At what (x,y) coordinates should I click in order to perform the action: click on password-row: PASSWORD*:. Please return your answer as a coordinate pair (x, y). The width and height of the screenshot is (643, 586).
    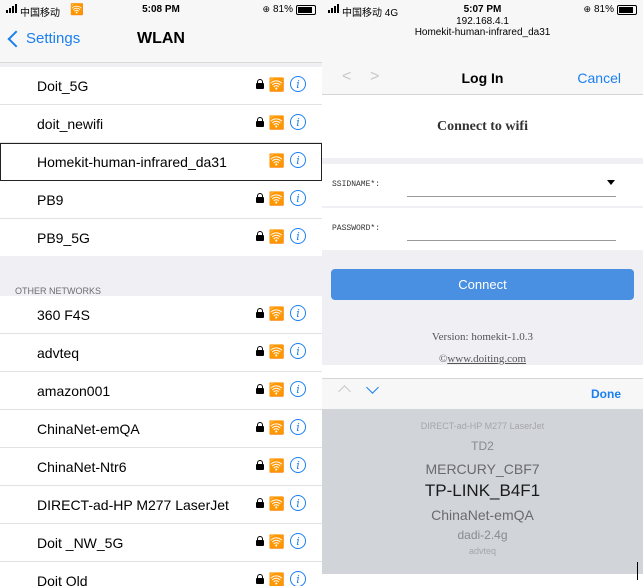
    Looking at the image, I should click on (482, 229).